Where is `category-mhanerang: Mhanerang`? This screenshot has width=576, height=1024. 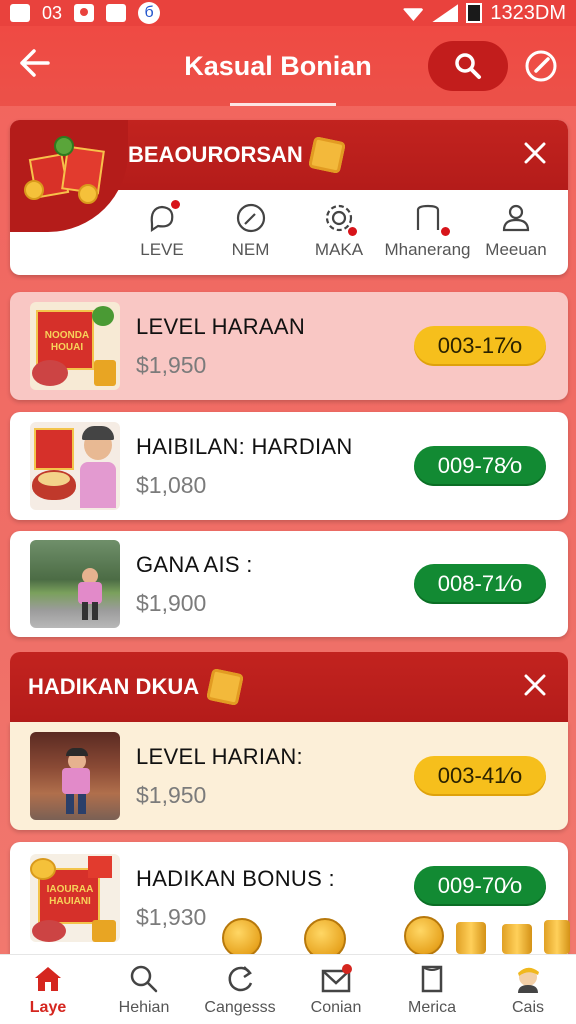
category-mhanerang: Mhanerang is located at coordinates (428, 231).